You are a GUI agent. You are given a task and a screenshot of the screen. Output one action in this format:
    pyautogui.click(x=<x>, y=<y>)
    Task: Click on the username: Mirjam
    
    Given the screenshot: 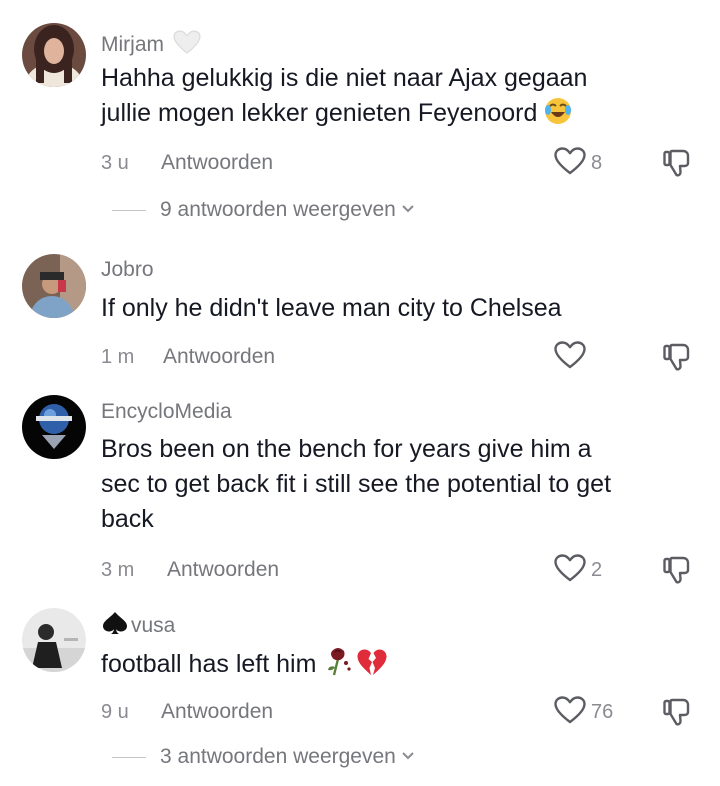 What is the action you would take?
    pyautogui.click(x=151, y=45)
    